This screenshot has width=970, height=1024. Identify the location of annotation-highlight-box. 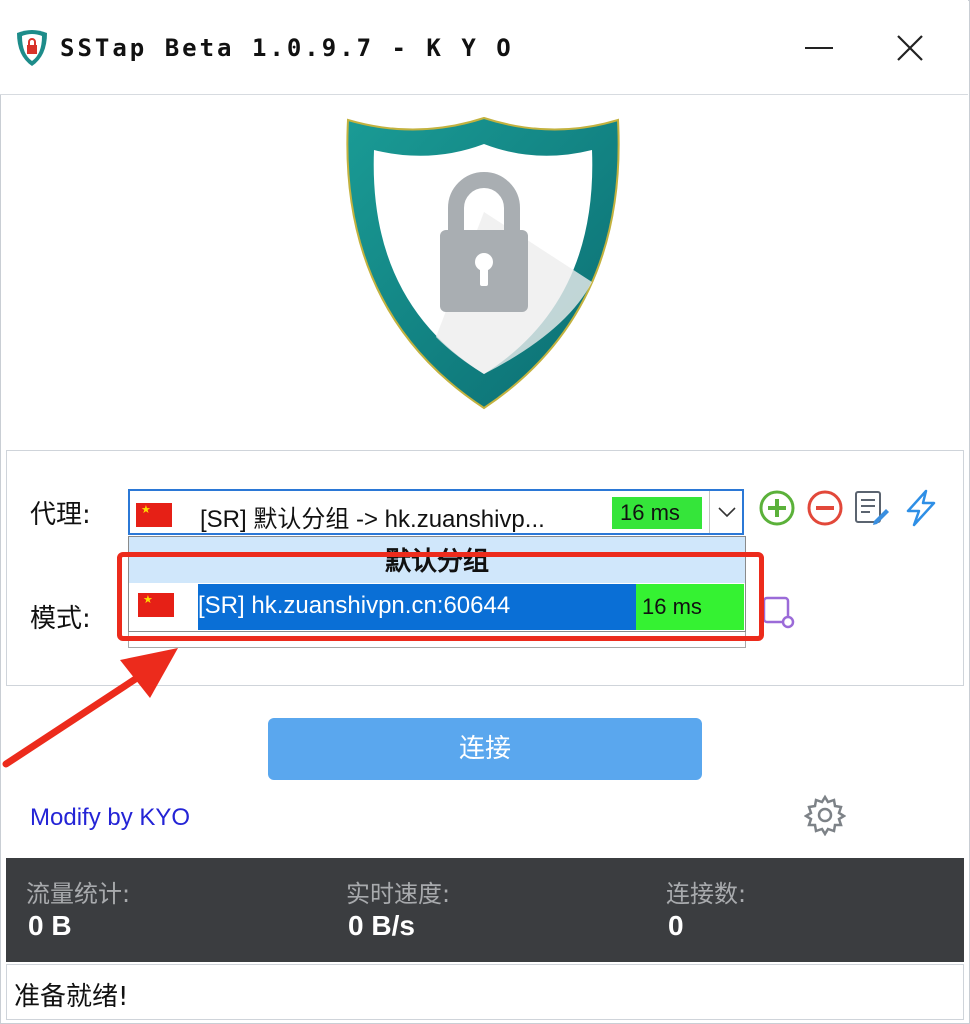
(440, 596).